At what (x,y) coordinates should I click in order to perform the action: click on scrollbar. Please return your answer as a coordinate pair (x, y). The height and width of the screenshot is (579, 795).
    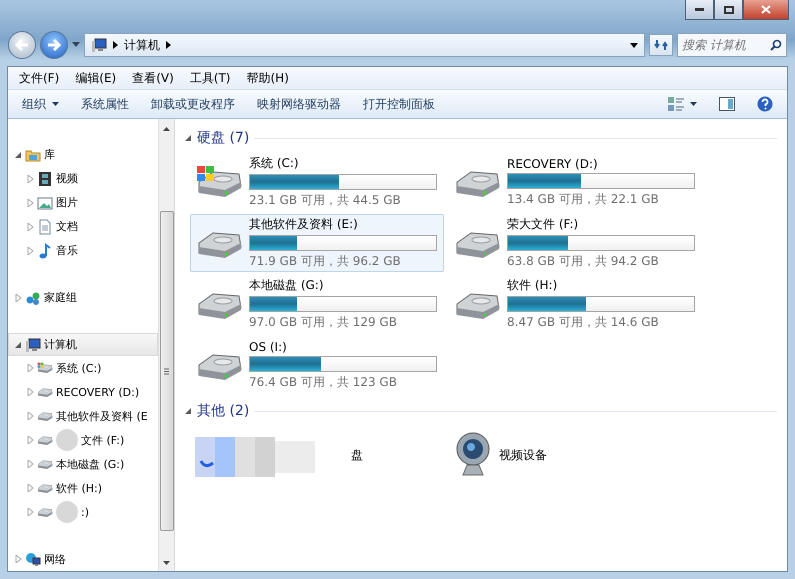
    Looking at the image, I should click on (166, 345).